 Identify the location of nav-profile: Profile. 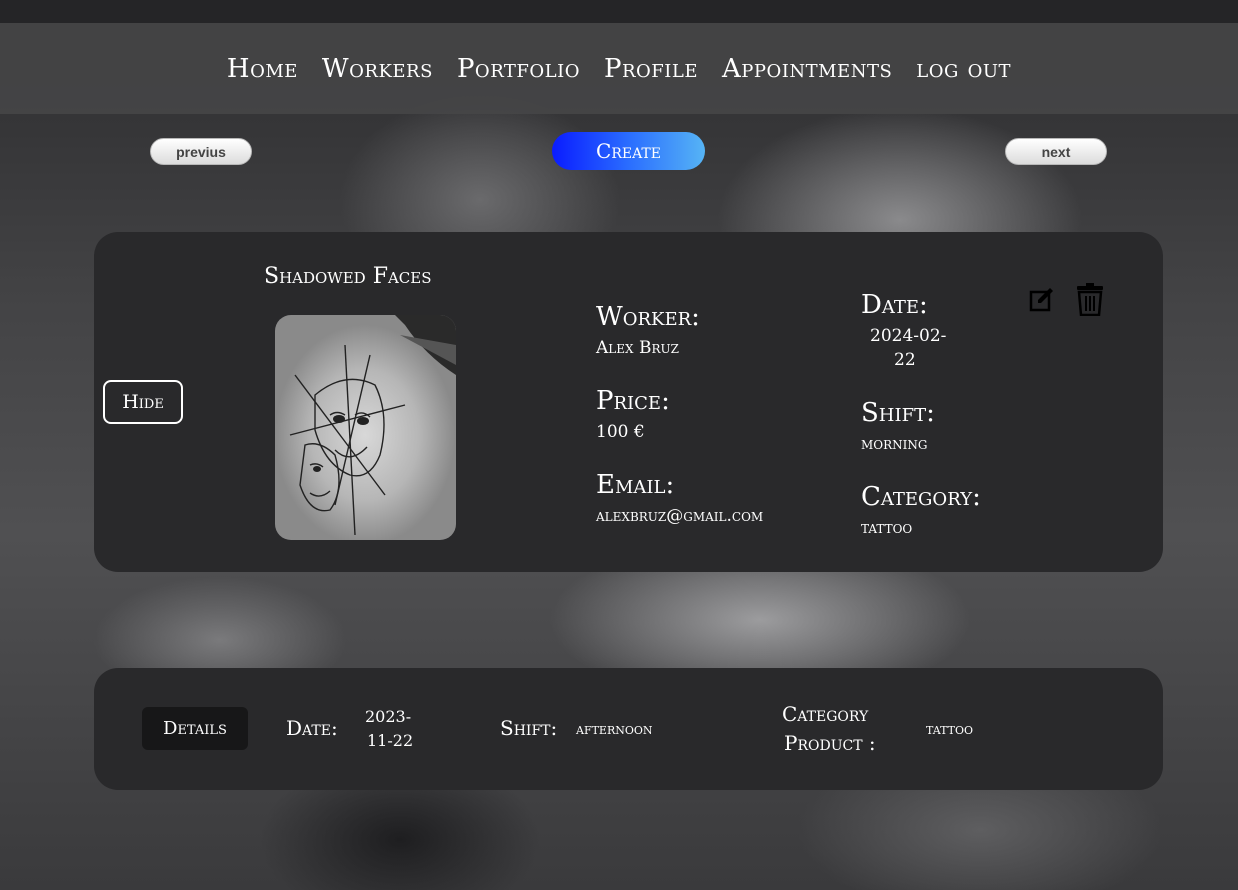
(651, 69).